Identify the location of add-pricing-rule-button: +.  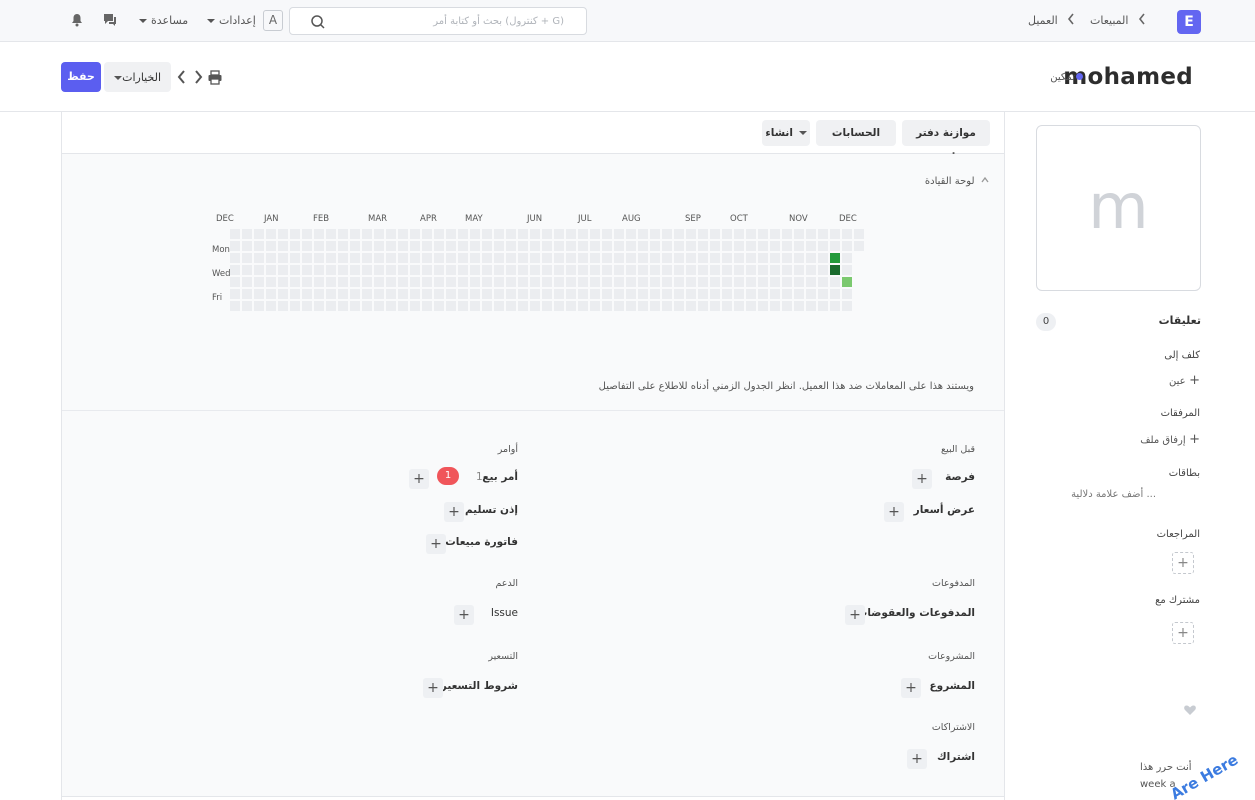
(433, 688).